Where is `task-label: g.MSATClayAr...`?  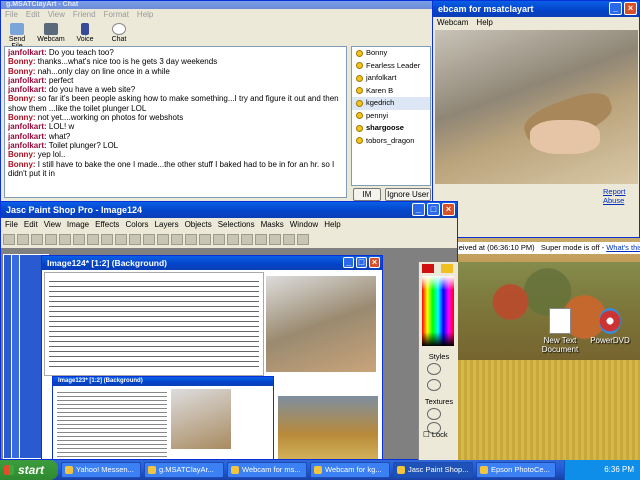 task-label: g.MSATClayAr... is located at coordinates (186, 469).